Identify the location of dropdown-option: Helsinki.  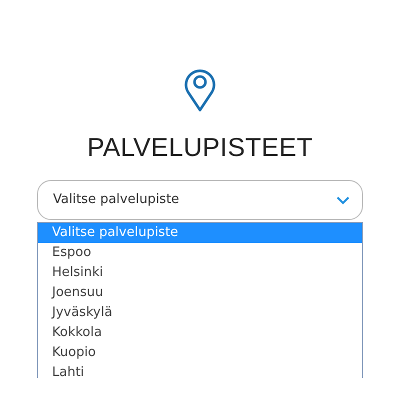
(200, 273).